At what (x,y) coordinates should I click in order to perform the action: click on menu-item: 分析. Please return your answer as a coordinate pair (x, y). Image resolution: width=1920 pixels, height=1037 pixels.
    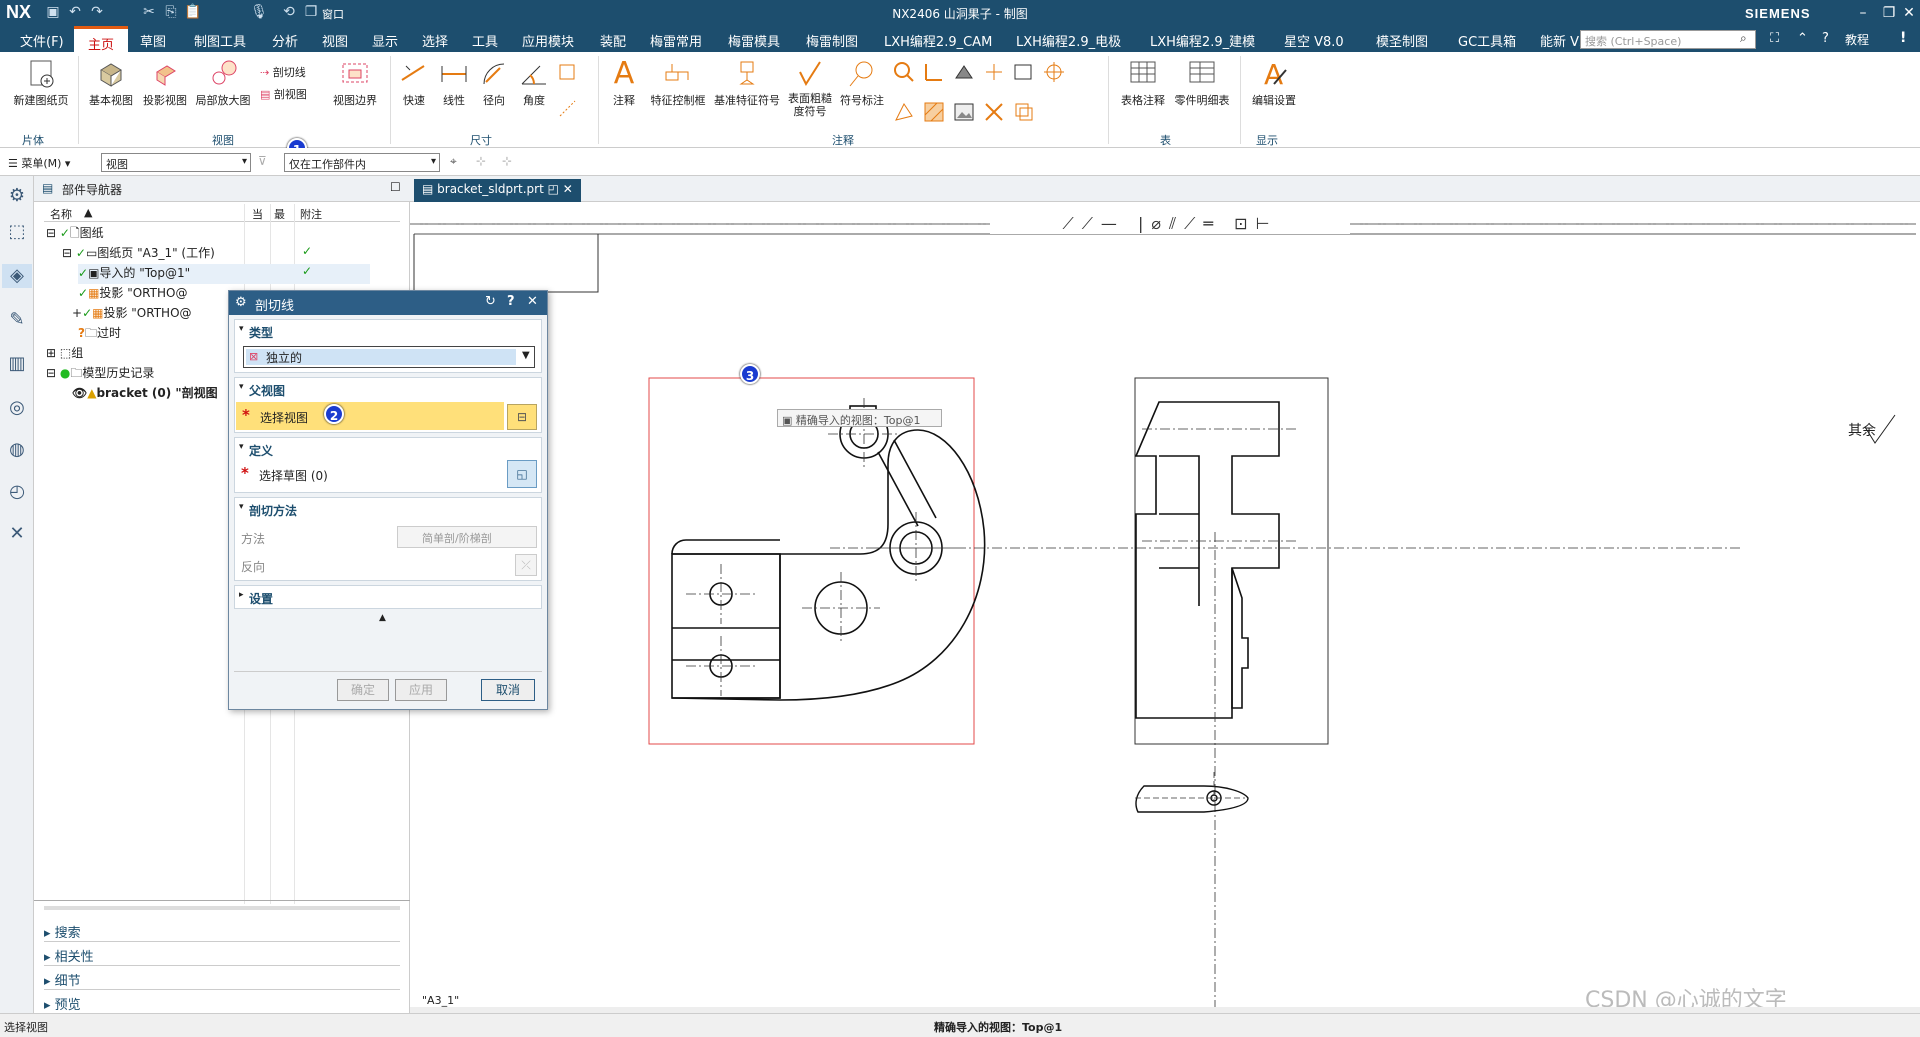
    Looking at the image, I should click on (285, 40).